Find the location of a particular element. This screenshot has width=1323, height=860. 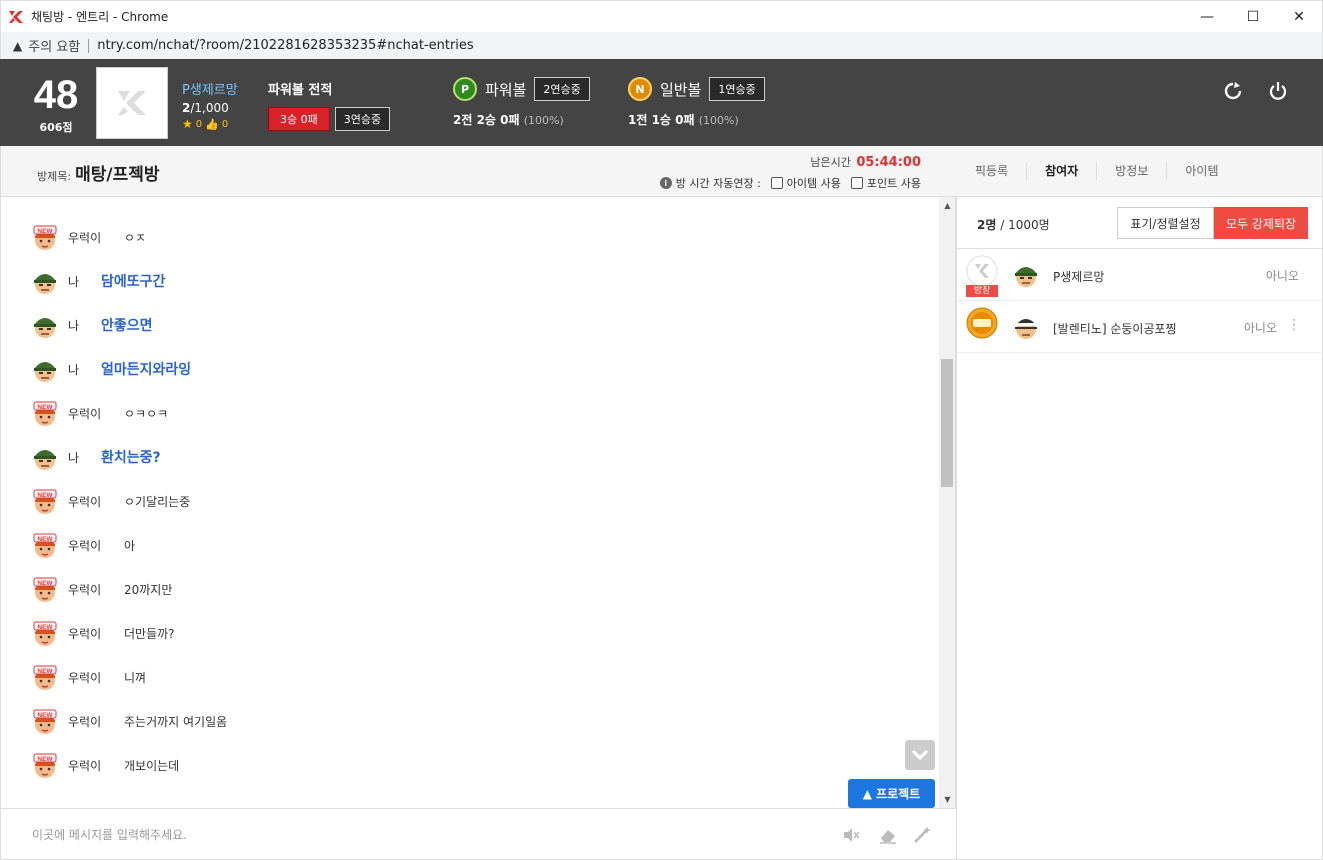

magic-wand-icon is located at coordinates (922, 835).